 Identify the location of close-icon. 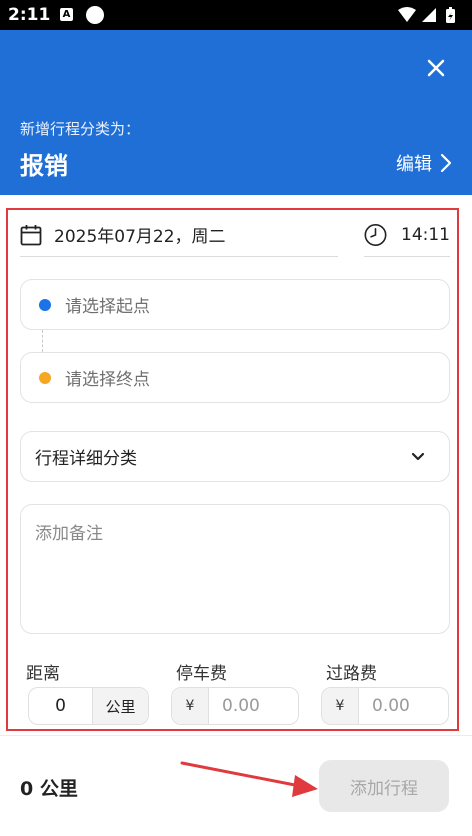
(436, 68).